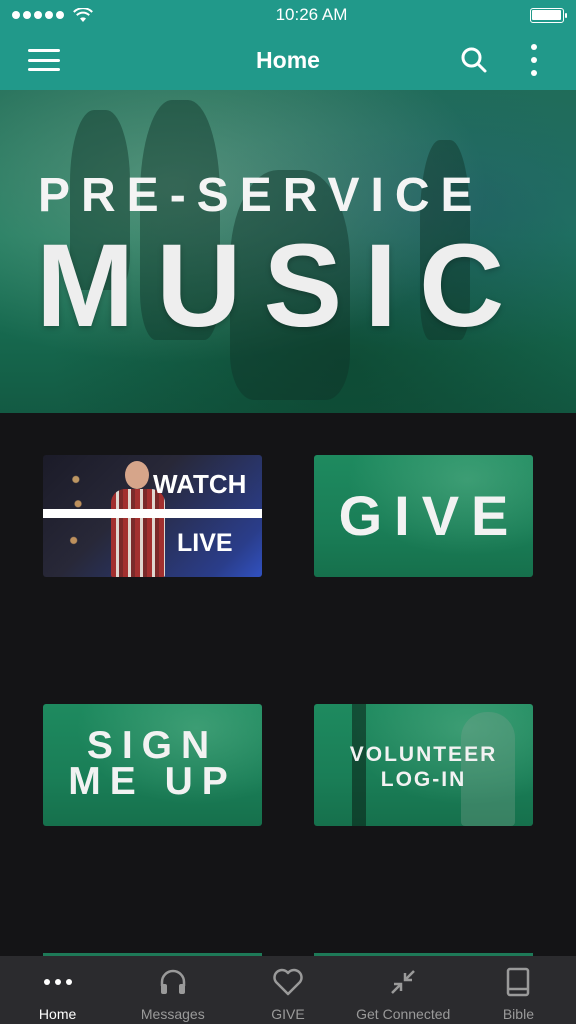 The height and width of the screenshot is (1024, 576). Describe the element at coordinates (518, 1014) in the screenshot. I see `tab-label: Bible` at that location.